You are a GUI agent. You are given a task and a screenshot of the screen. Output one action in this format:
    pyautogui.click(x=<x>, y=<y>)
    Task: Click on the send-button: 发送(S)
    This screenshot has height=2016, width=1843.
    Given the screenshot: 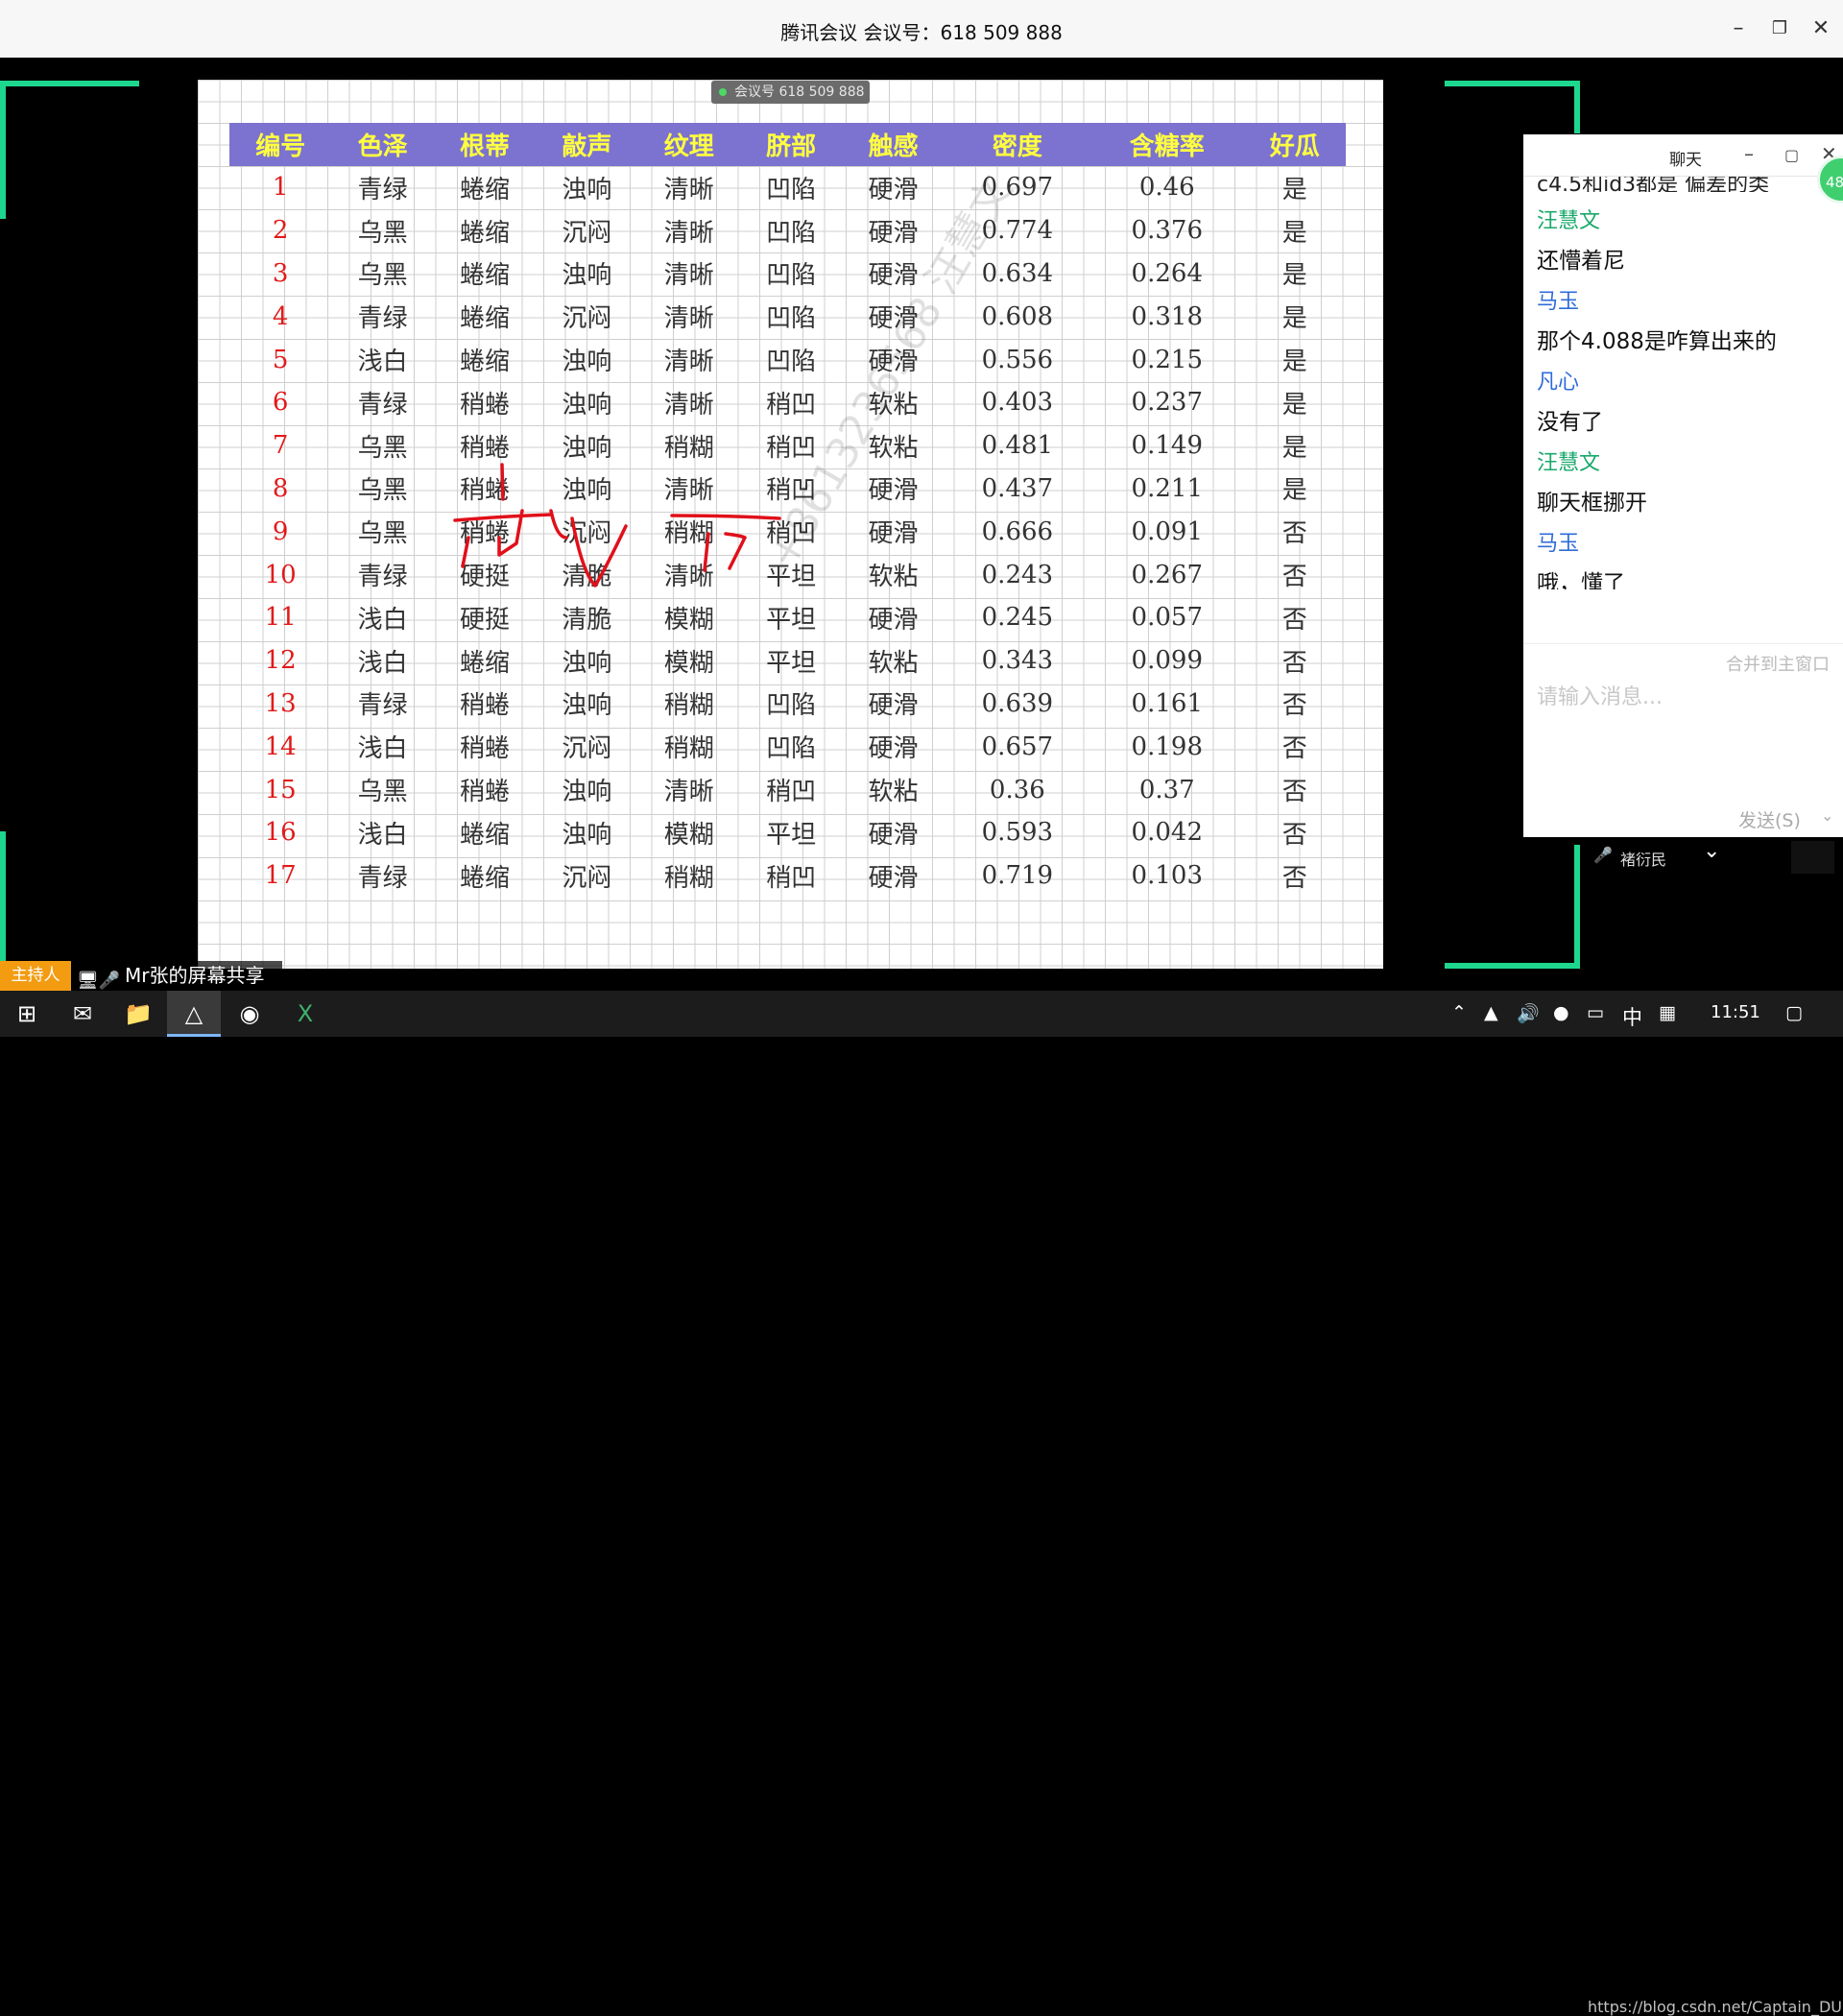 What is the action you would take?
    pyautogui.click(x=1769, y=819)
    